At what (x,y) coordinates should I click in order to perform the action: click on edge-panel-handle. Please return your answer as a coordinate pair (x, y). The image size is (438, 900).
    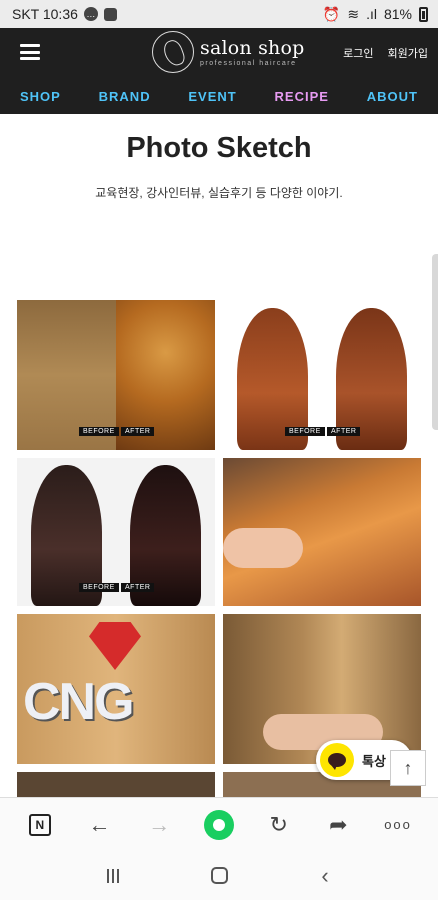
    Looking at the image, I should click on (435, 342).